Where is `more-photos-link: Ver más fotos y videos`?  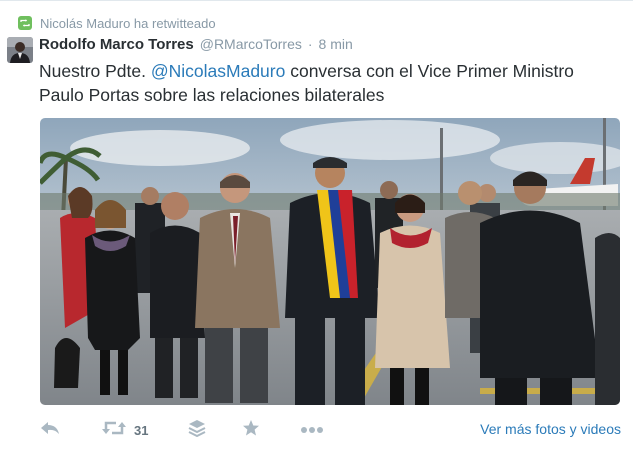
more-photos-link: Ver más fotos y videos is located at coordinates (550, 429).